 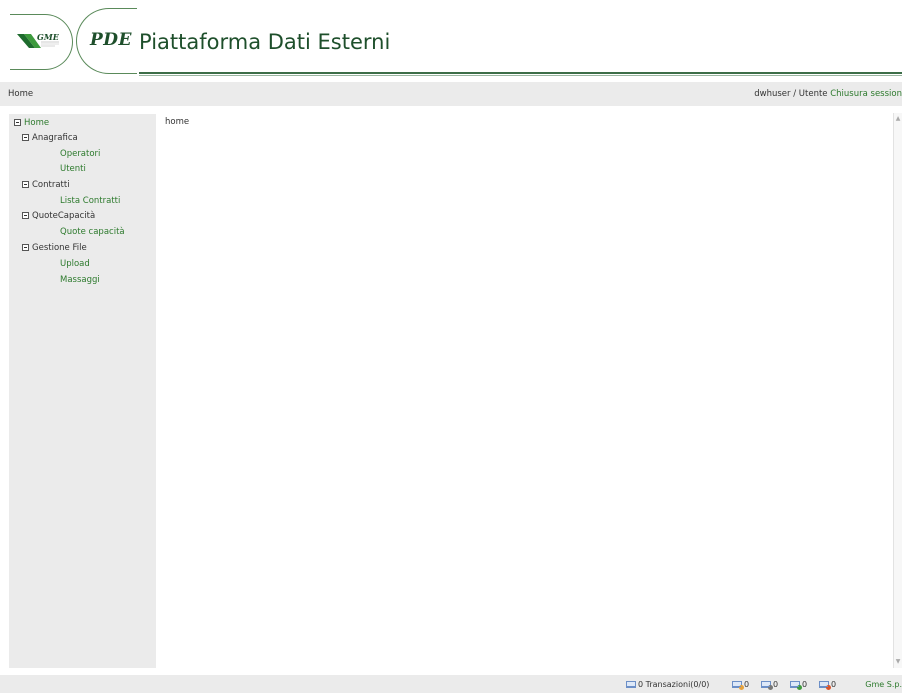 I want to click on status-counter-1: 0, so click(x=741, y=685).